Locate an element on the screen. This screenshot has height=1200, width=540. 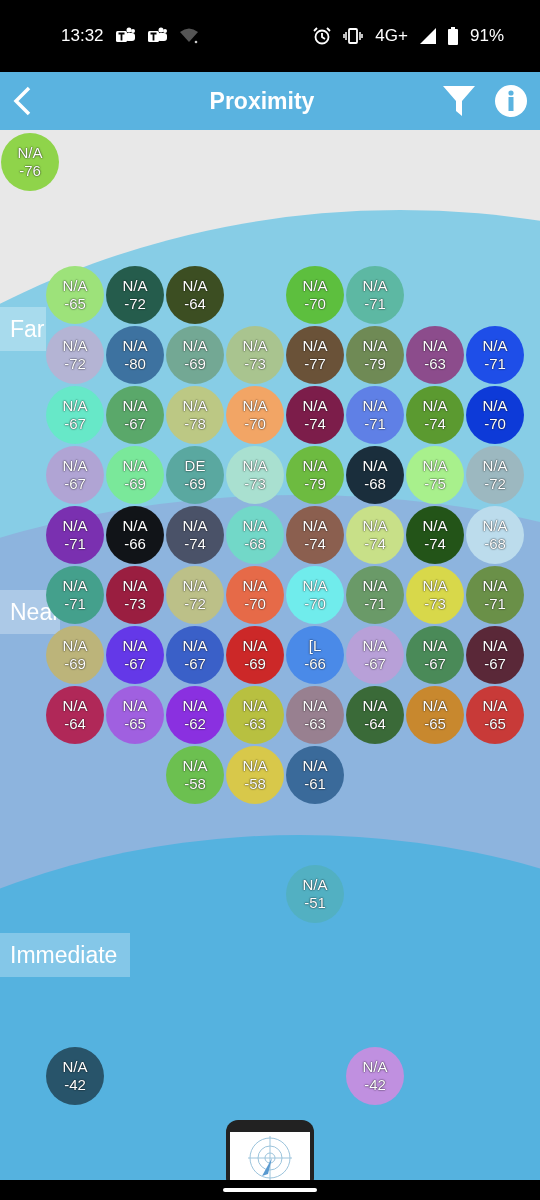
home-indicator is located at coordinates (270, 1190).